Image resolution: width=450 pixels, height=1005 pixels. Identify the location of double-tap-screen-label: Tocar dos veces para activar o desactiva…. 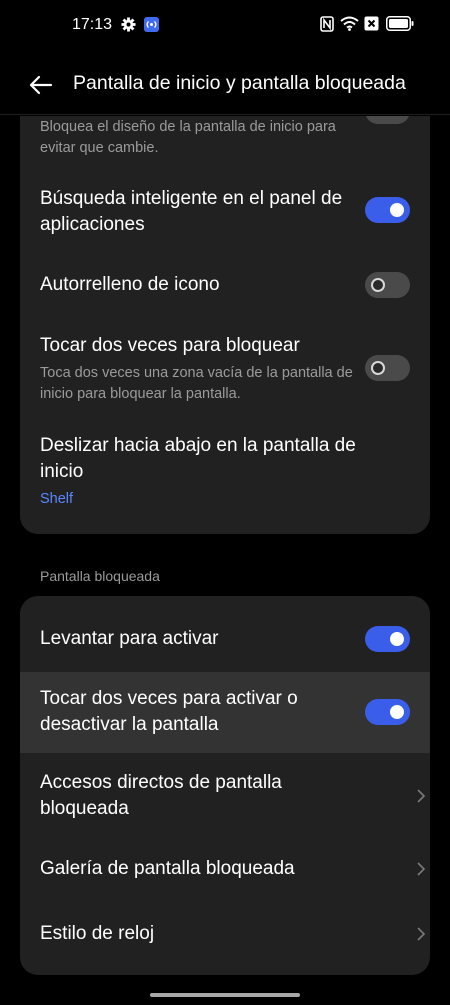
(169, 711).